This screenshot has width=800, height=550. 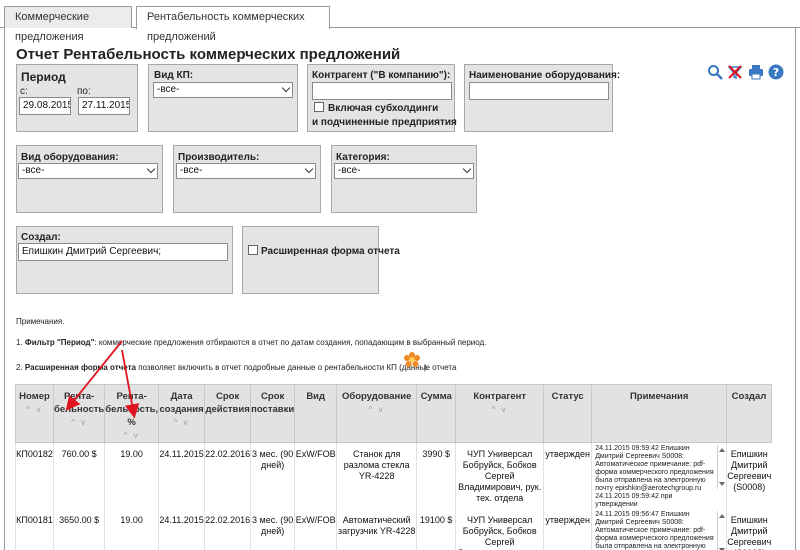 What do you see at coordinates (316, 396) in the screenshot?
I see `col-type-label: Вид` at bounding box center [316, 396].